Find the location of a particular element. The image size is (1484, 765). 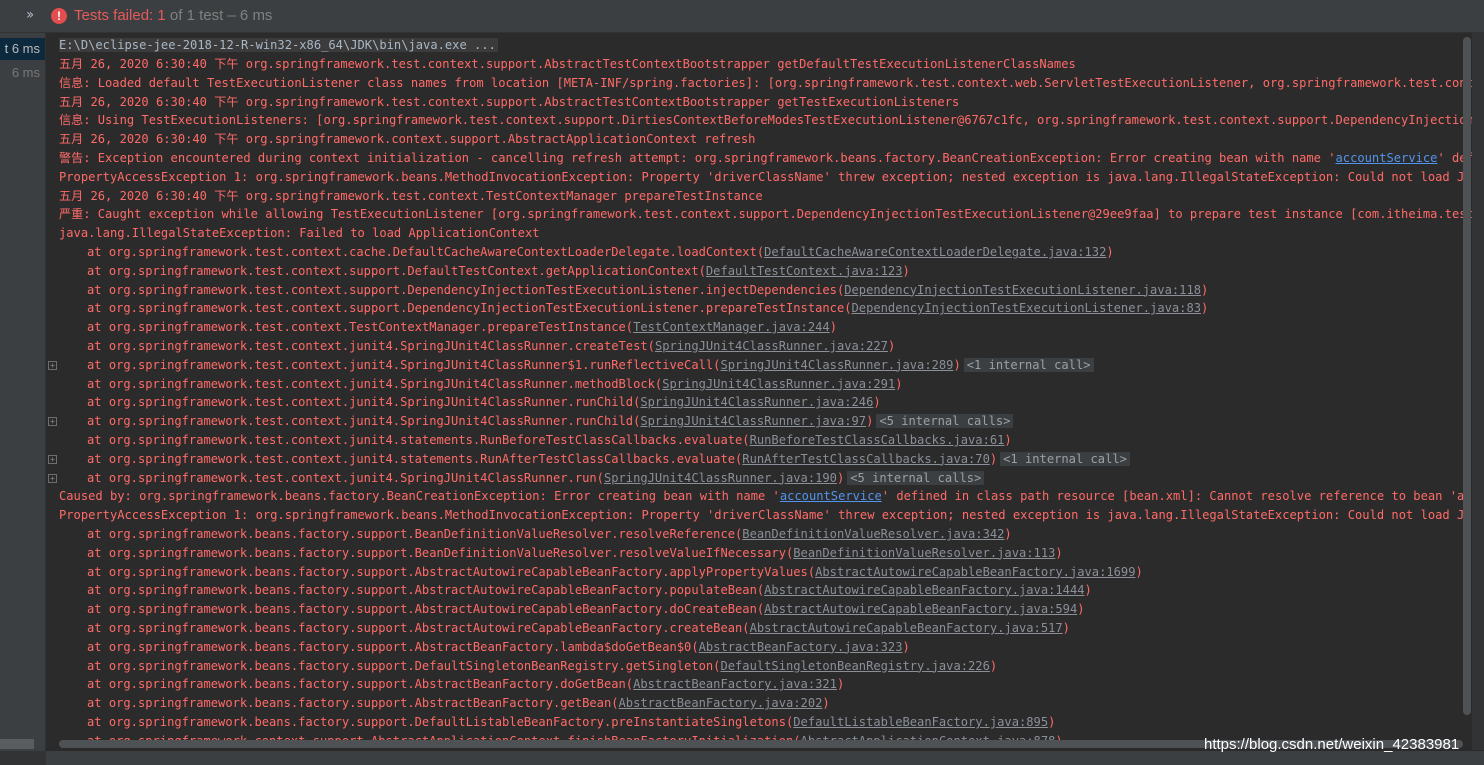

source-file-link: DefaultListableBeanFactory.java:895 is located at coordinates (920, 722).